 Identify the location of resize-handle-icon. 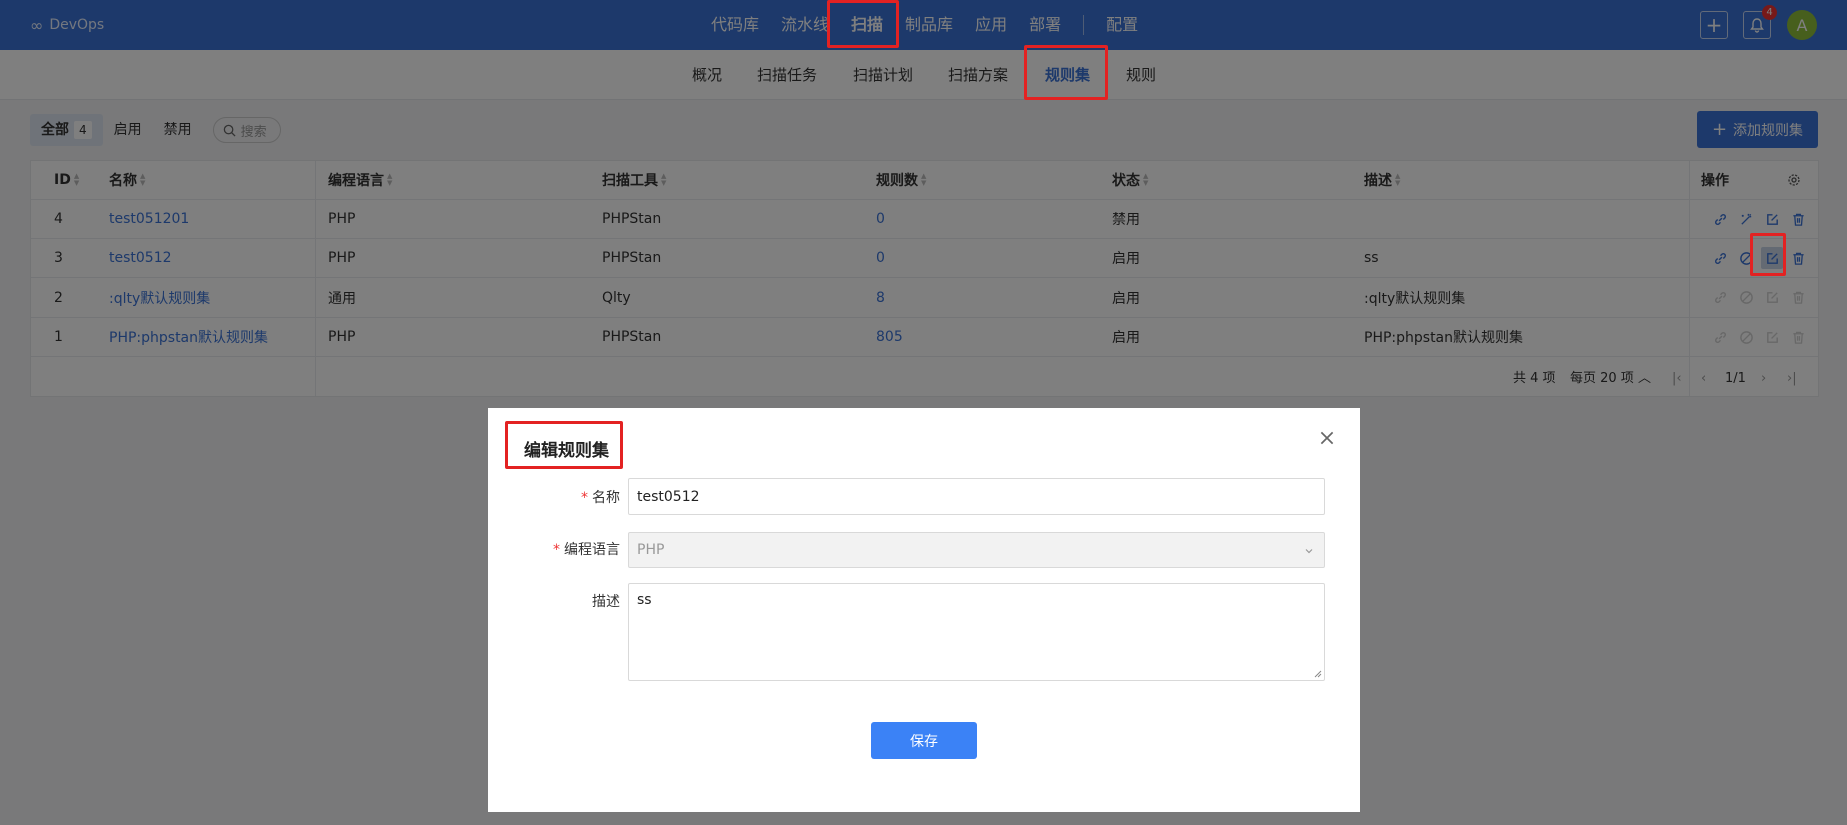
(1318, 674).